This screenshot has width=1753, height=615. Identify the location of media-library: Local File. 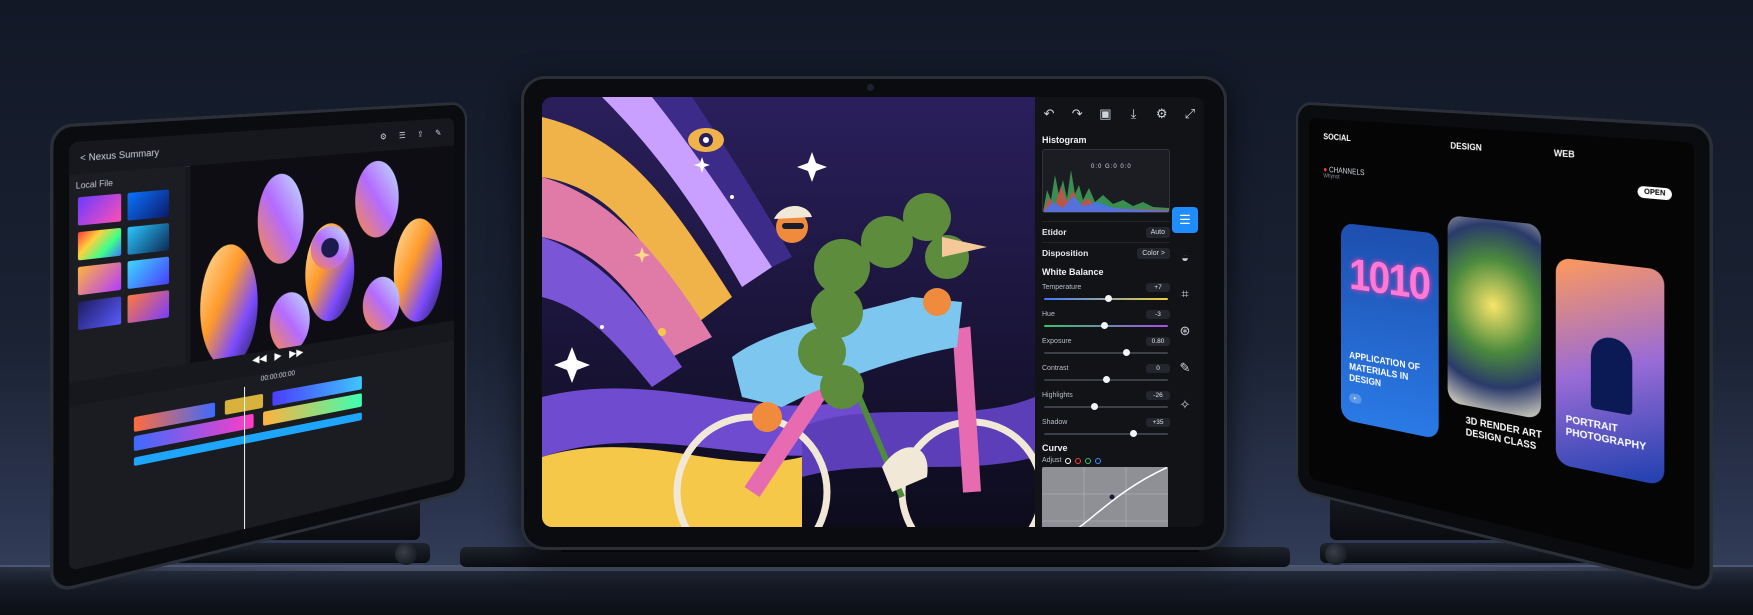
(127, 274).